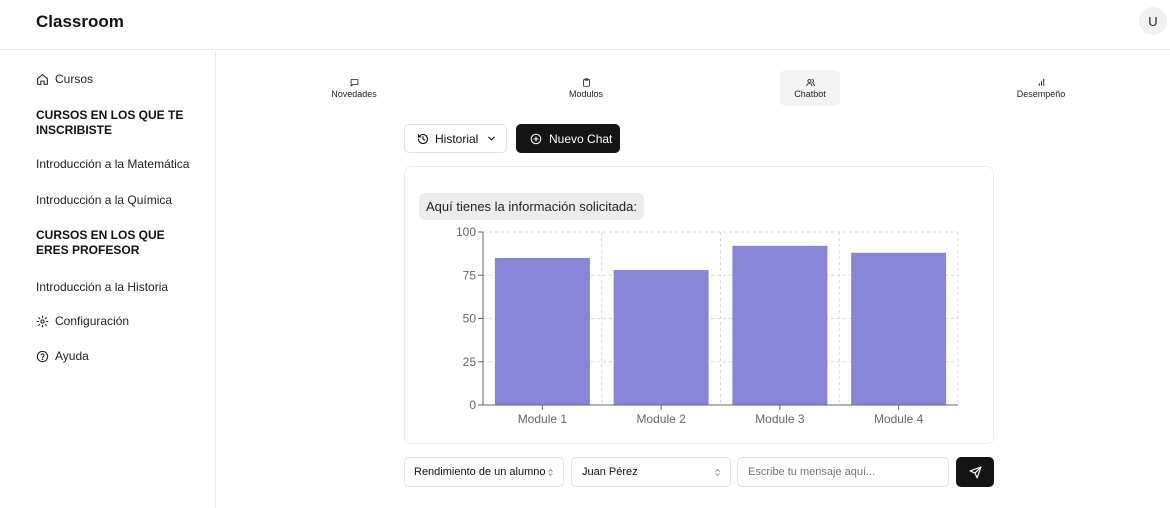 This screenshot has width=1170, height=508. What do you see at coordinates (470, 275) in the screenshot?
I see `y-tick-label: 75` at bounding box center [470, 275].